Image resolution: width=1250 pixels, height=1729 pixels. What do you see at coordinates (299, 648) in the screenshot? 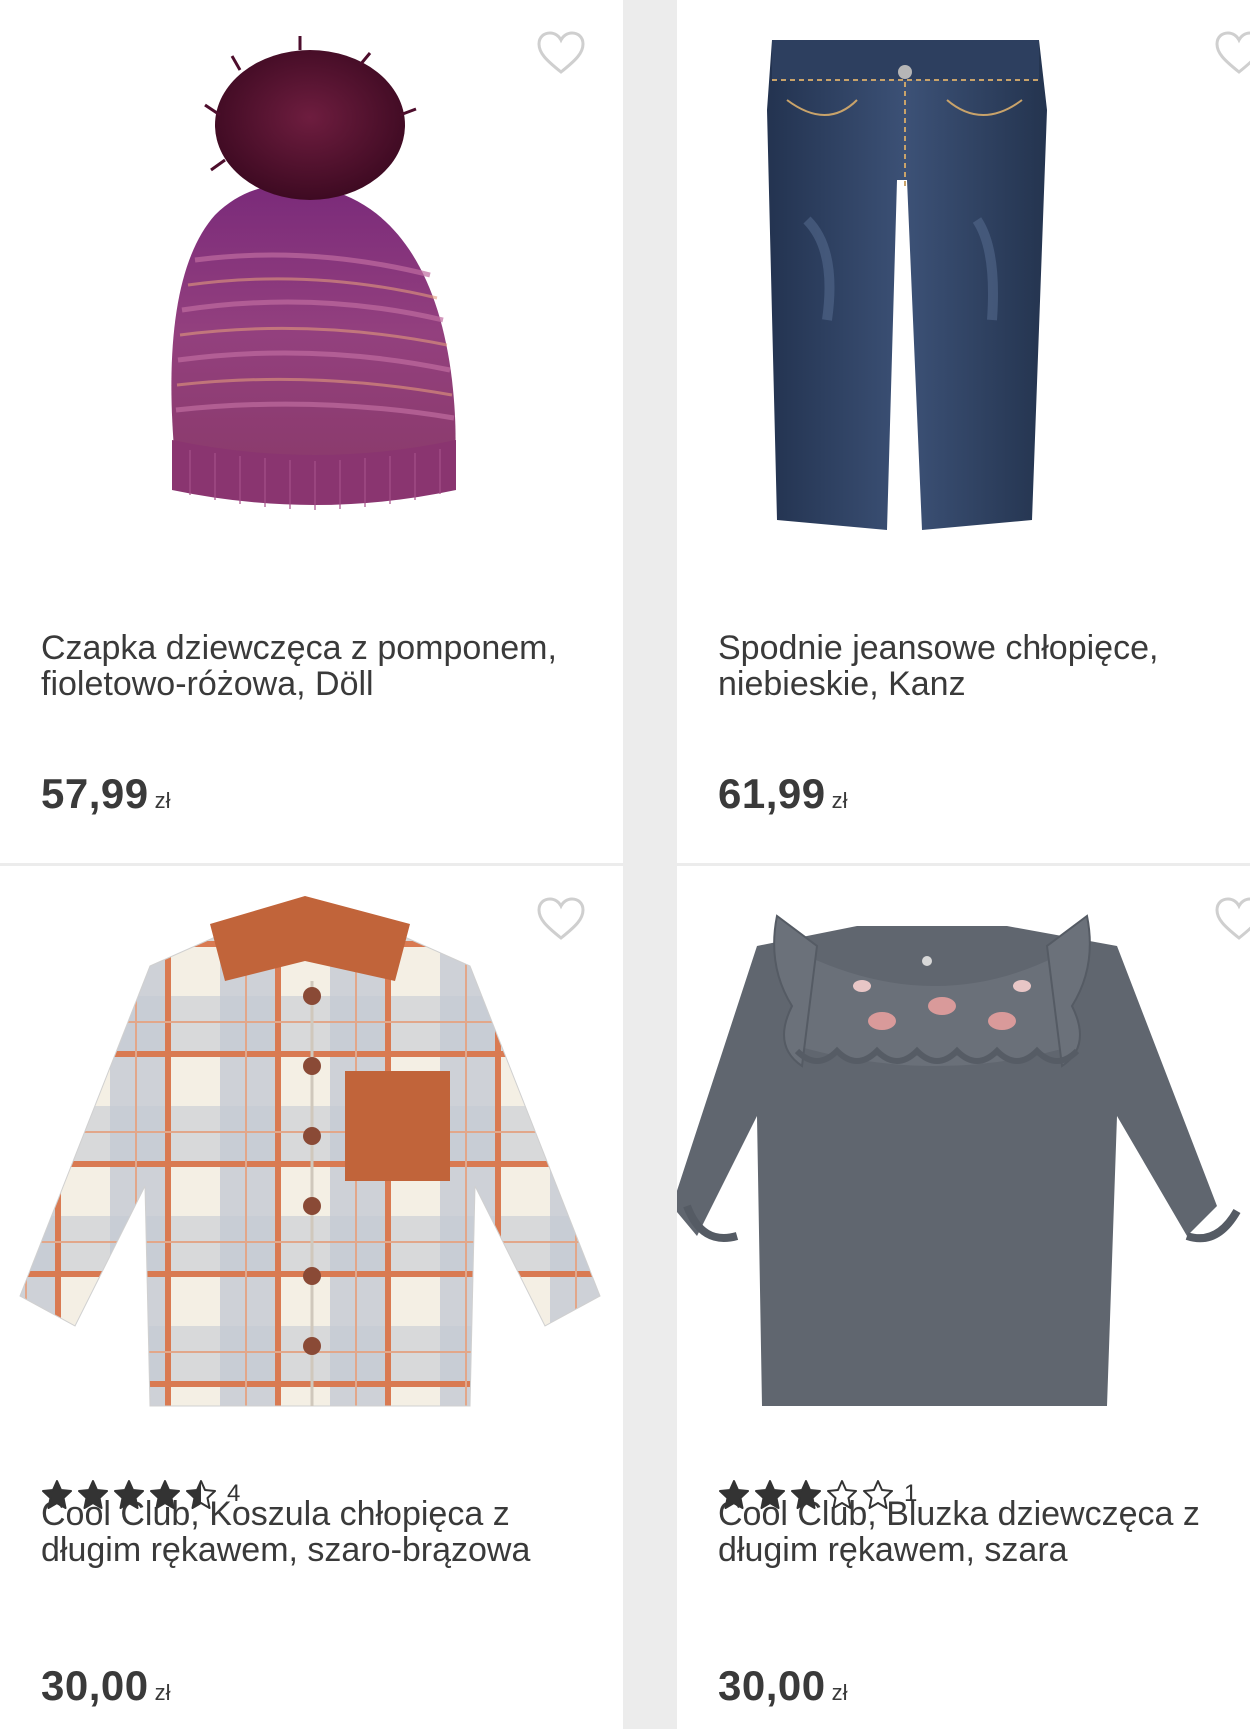
I see `product-title-line: Czapka dziewczęca z pomponem,` at bounding box center [299, 648].